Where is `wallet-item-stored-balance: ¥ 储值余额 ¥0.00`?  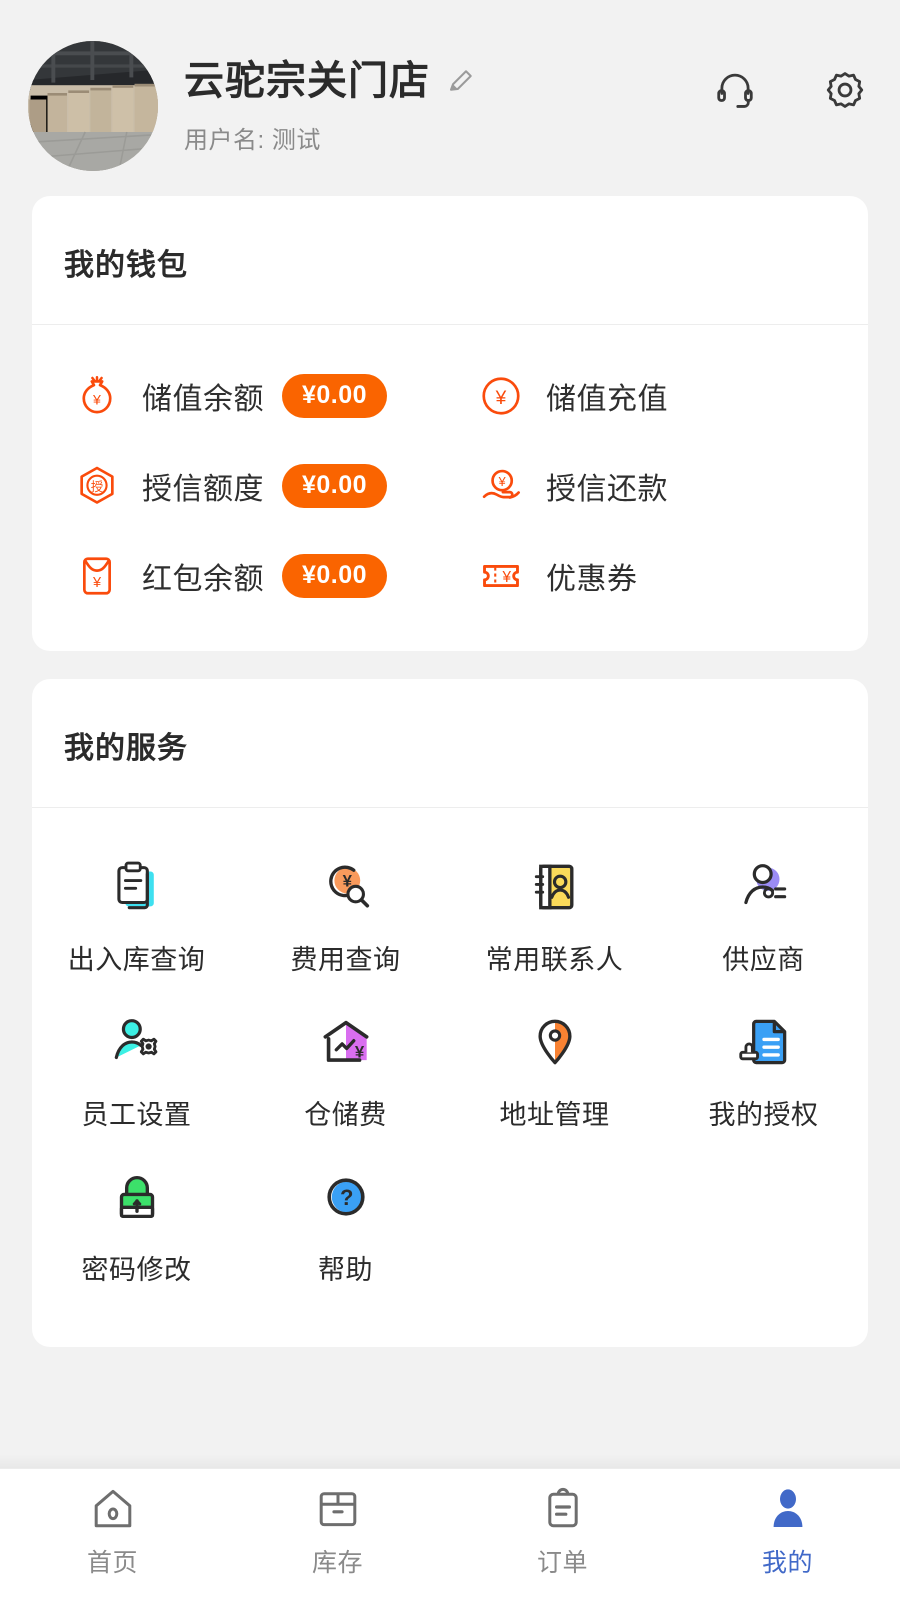
wallet-item-stored-balance: ¥ 储值余额 ¥0.00 is located at coordinates (241, 396).